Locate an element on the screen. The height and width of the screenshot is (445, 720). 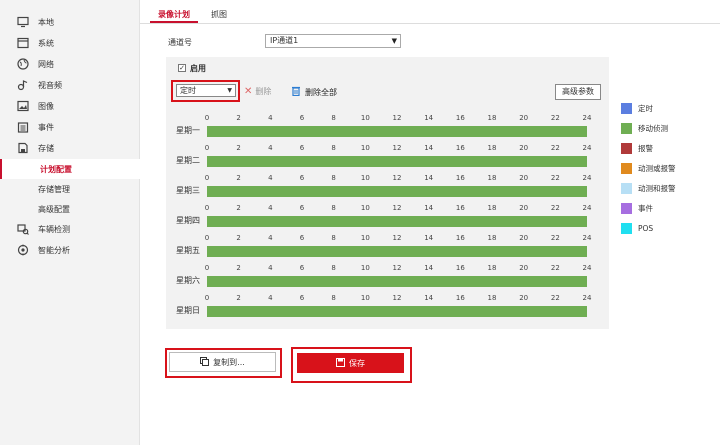
sidebar-item-schedule-config: 计划配置 is located at coordinates (70, 169).